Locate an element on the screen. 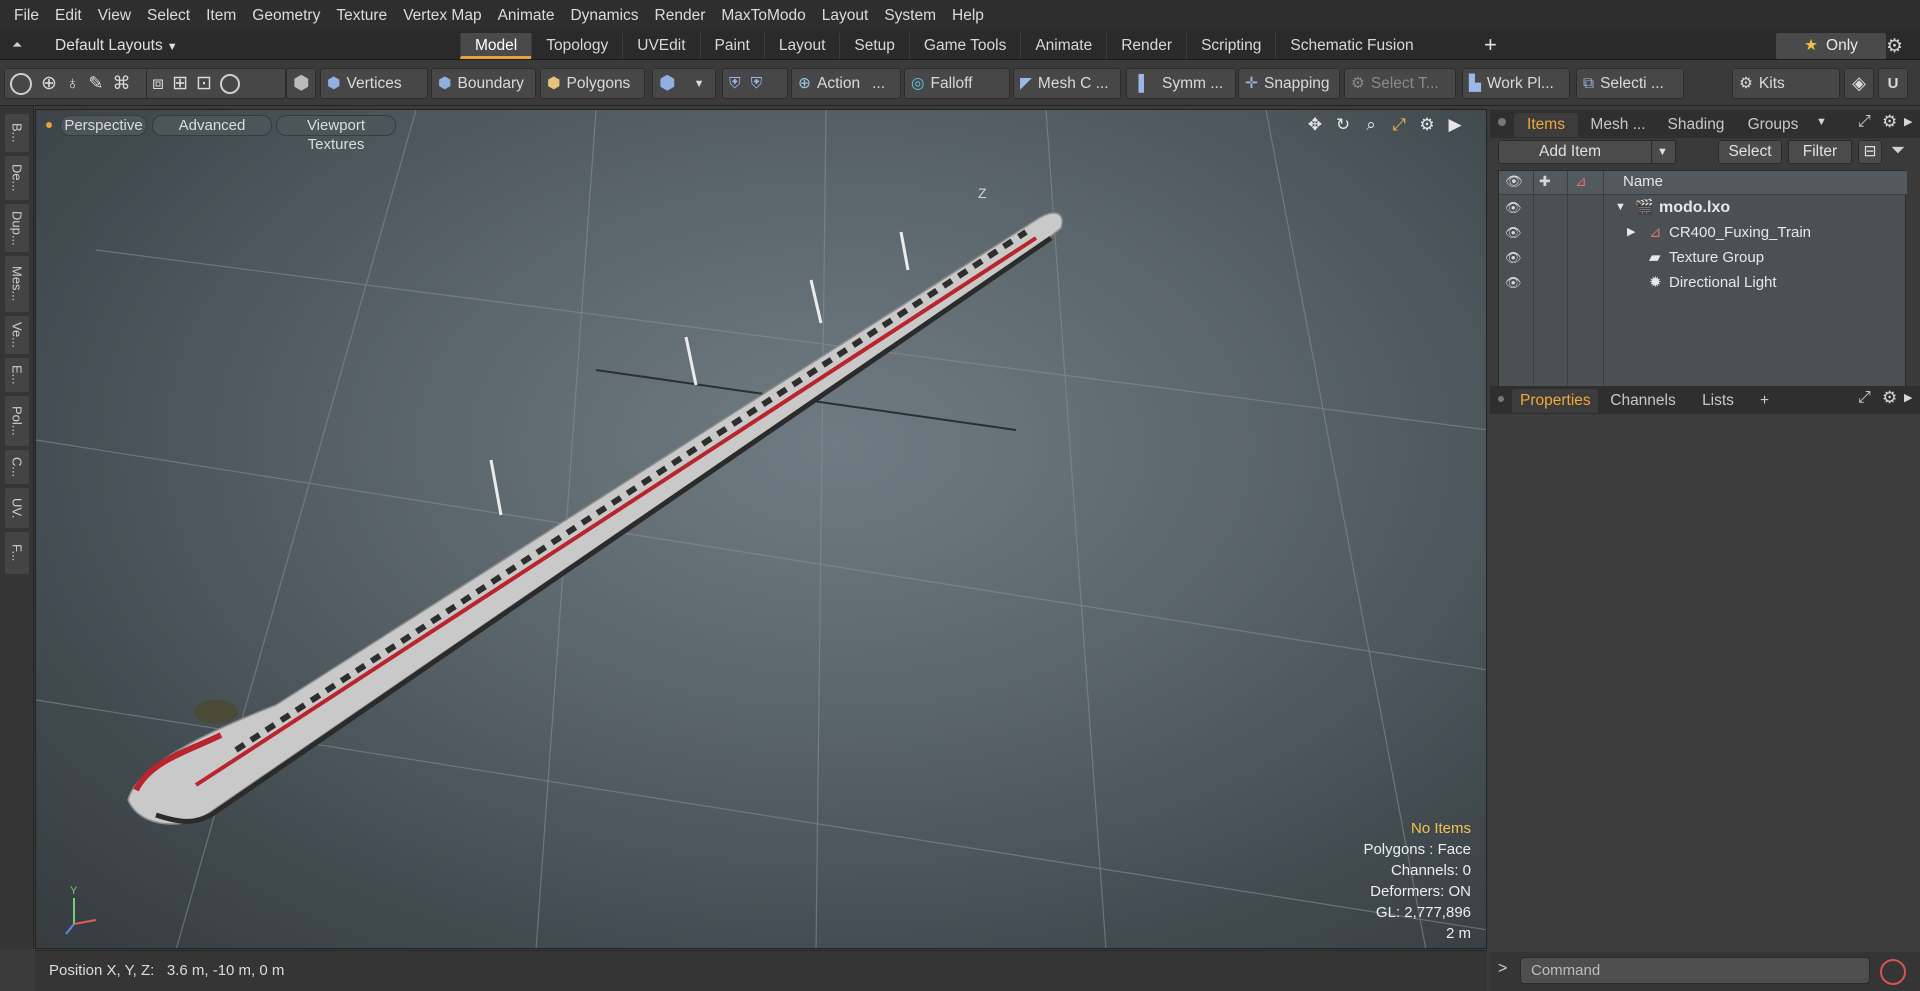  circle-select-icon is located at coordinates (21, 83).